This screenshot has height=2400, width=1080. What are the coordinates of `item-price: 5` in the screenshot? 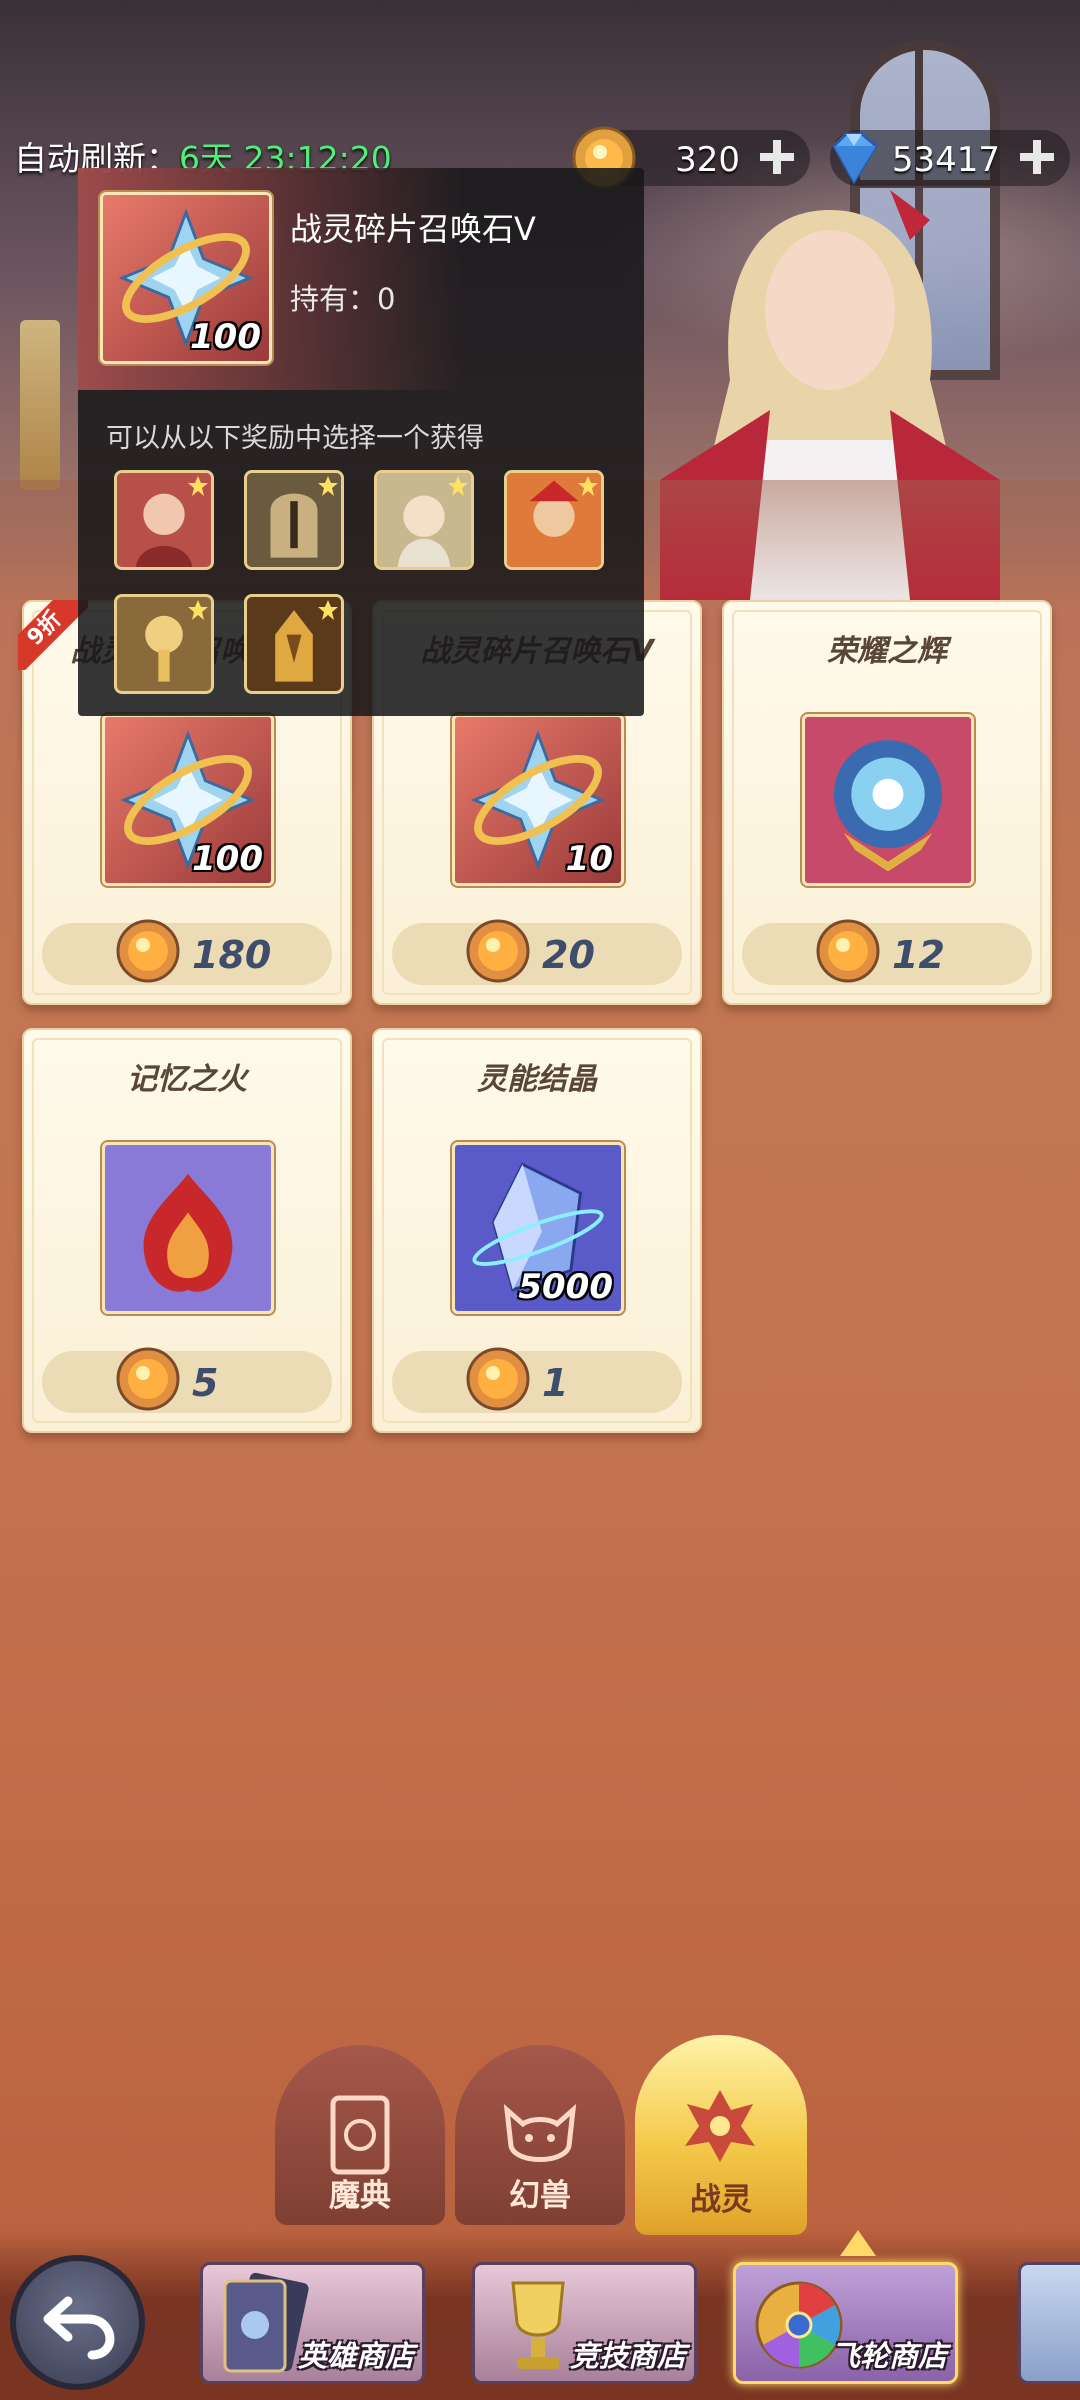 It's located at (205, 1383).